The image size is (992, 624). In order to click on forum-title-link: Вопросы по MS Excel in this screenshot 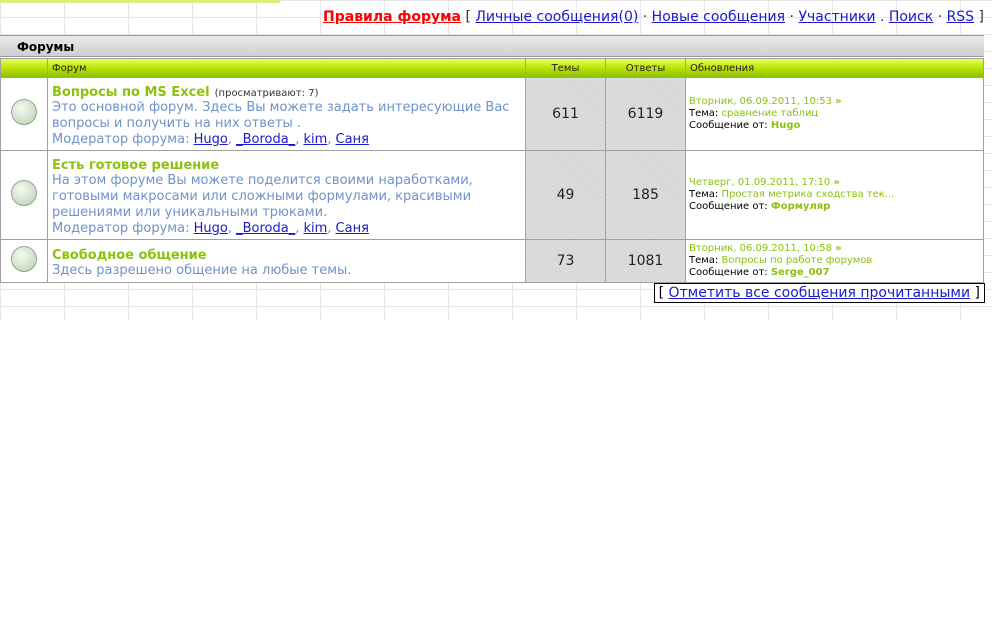, I will do `click(131, 92)`.